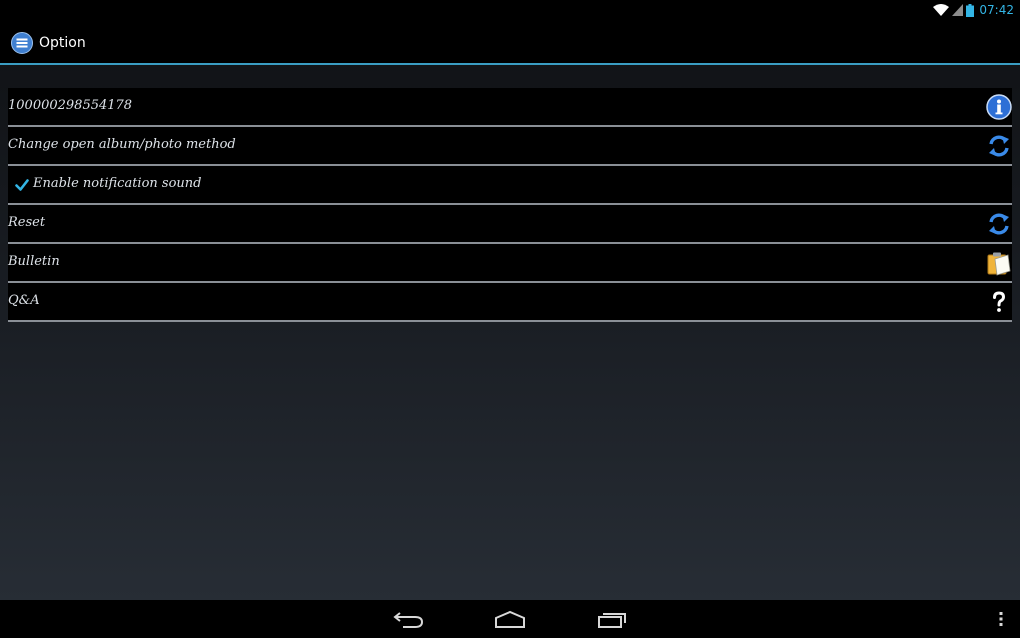 This screenshot has height=638, width=1020. What do you see at coordinates (941, 10) in the screenshot?
I see `wifi-icon` at bounding box center [941, 10].